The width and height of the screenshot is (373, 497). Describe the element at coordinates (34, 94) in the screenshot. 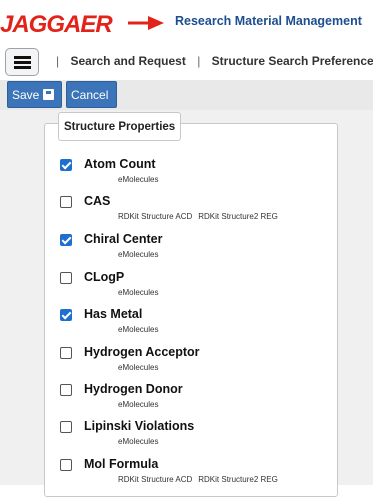

I see `save-button: Save` at that location.